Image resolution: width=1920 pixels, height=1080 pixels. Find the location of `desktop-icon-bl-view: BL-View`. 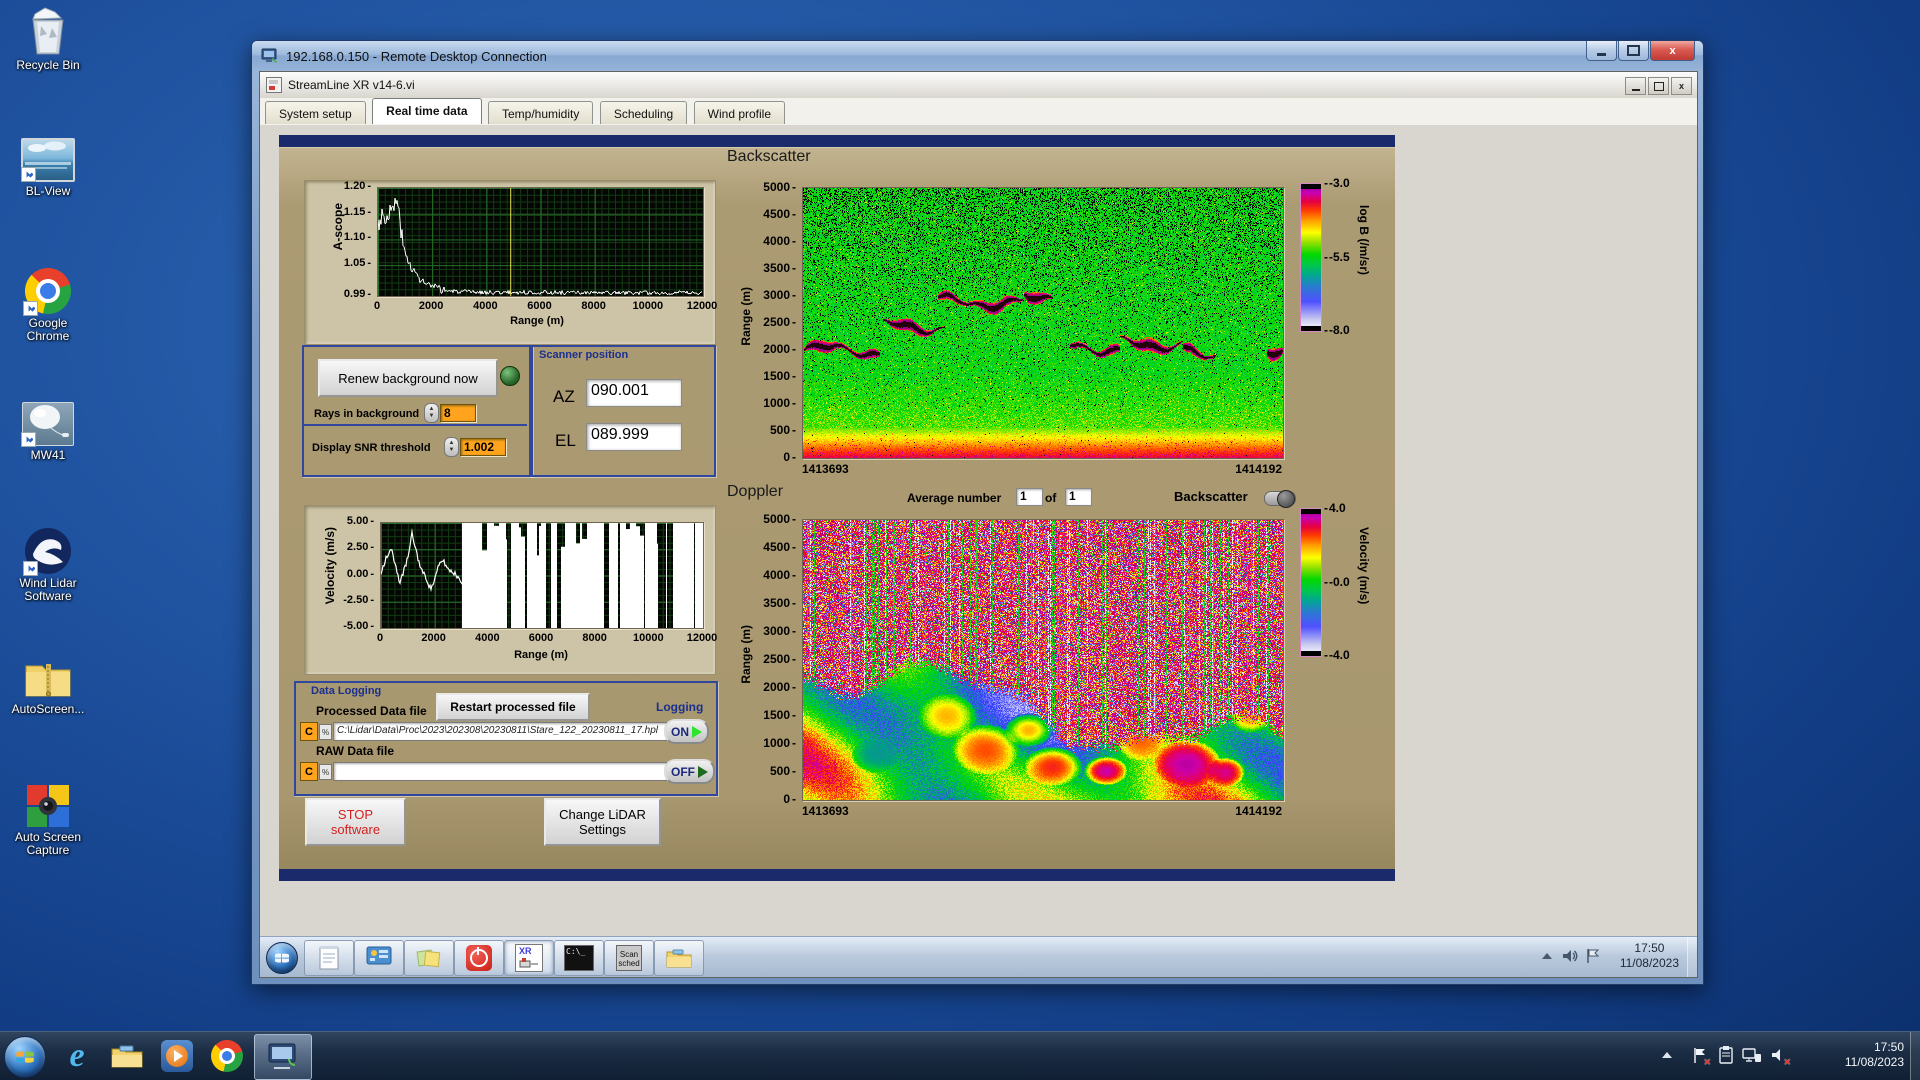

desktop-icon-bl-view: BL-View is located at coordinates (48, 168).